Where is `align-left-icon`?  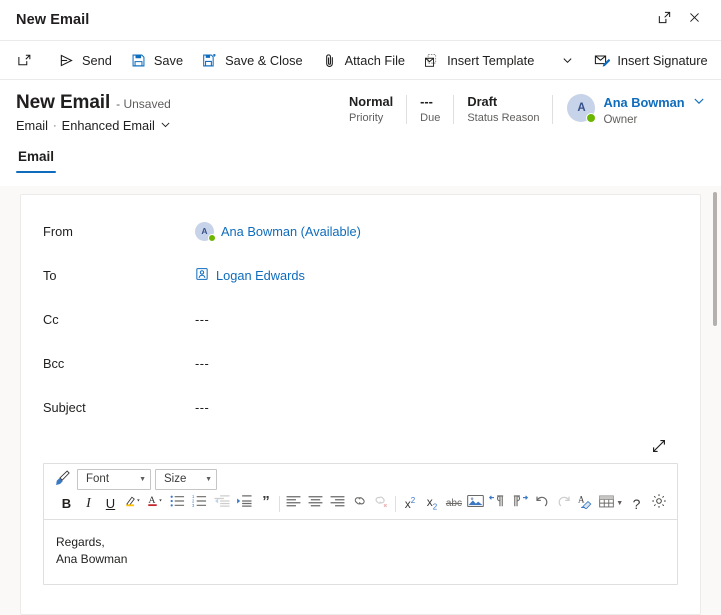
align-left-icon is located at coordinates (293, 504).